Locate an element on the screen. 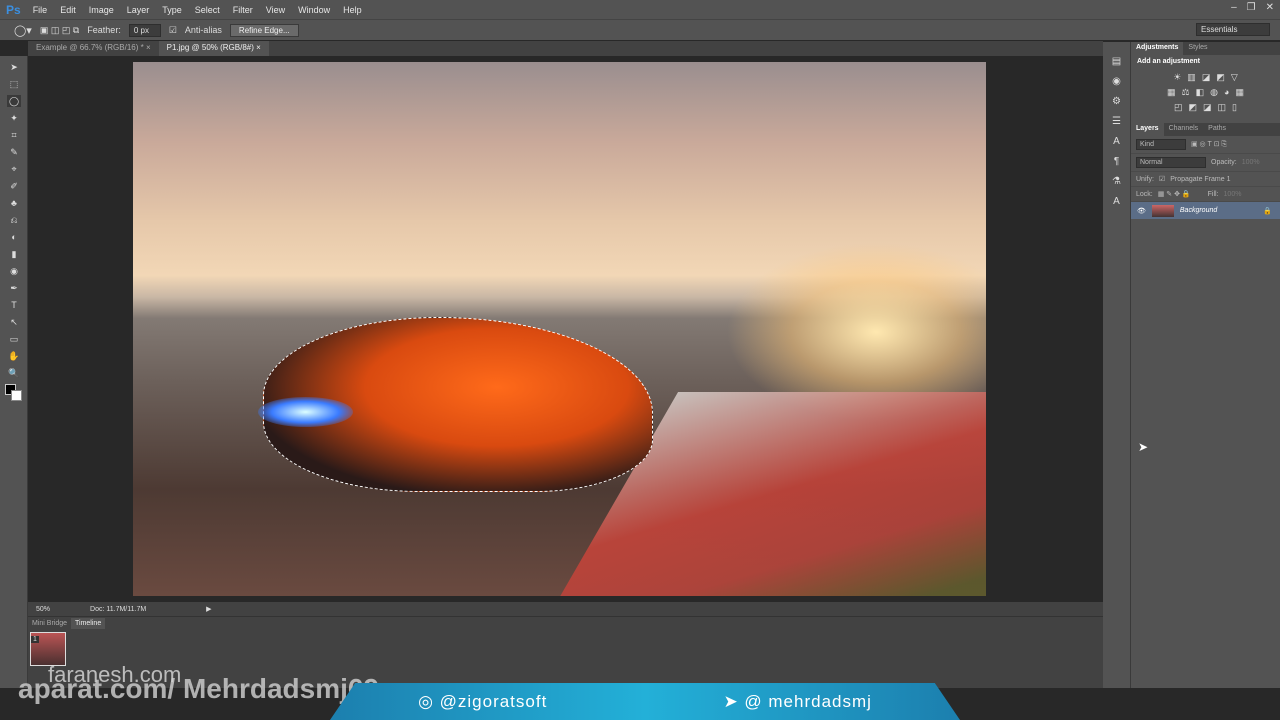  tab-p1: P1.jpg @ 50% (RGB/8#) × is located at coordinates (213, 48).